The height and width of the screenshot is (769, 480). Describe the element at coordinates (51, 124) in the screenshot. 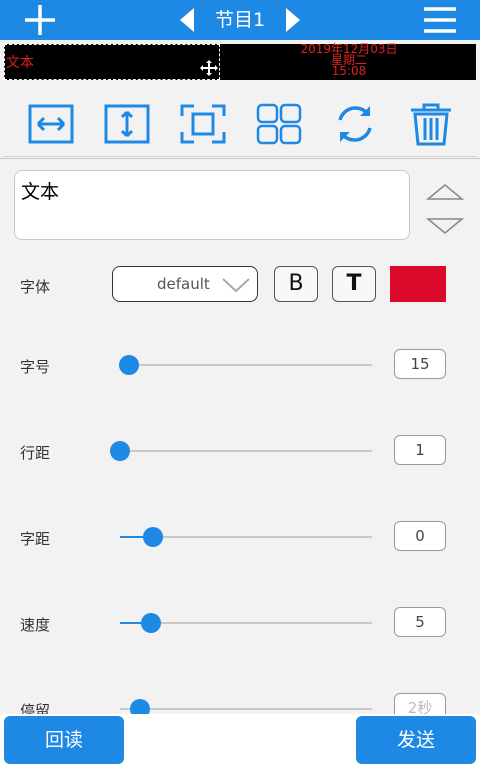

I see `fit-width-icon` at that location.